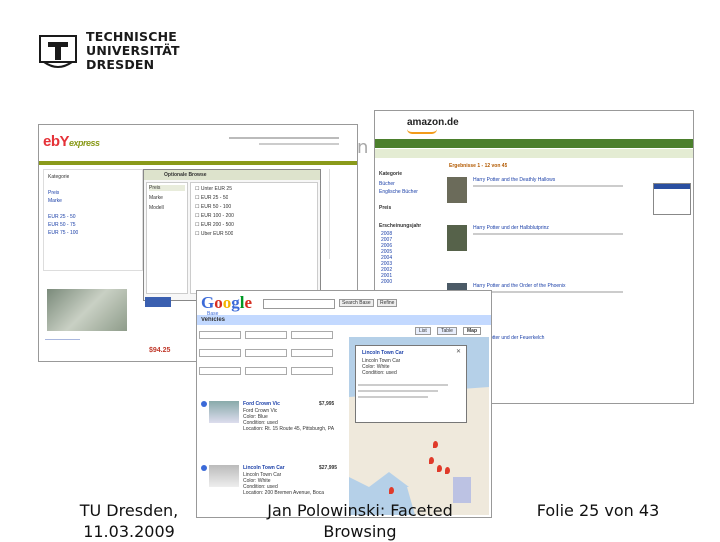  What do you see at coordinates (458, 351) in the screenshot?
I see `map-popup-close-icon: ✕` at bounding box center [458, 351].